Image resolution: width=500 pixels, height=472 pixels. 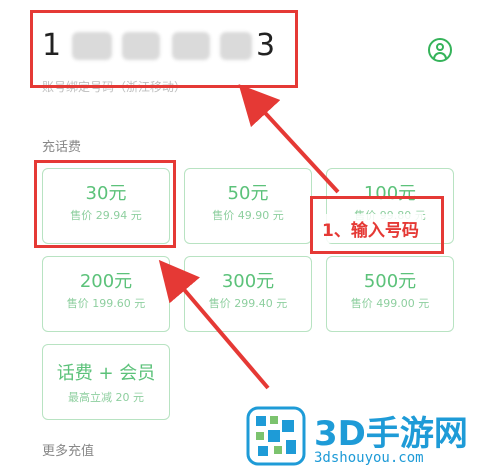 I want to click on arrow-to-card, so click(x=214, y=324).